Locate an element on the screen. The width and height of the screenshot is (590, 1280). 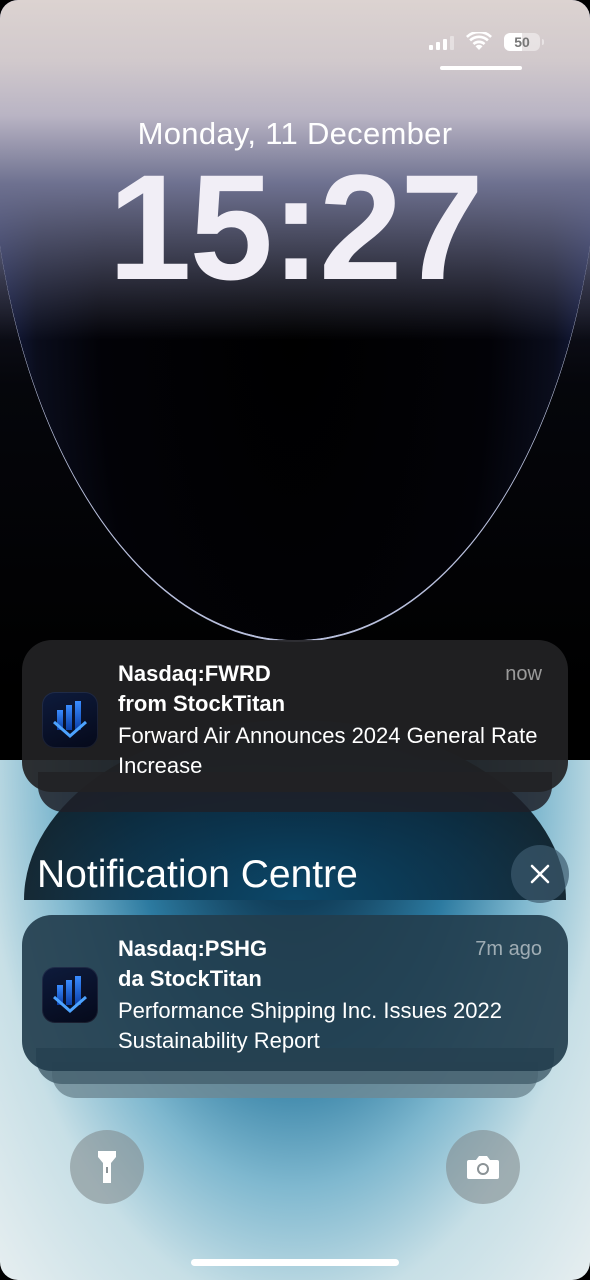
clear-notifications-button is located at coordinates (540, 874).